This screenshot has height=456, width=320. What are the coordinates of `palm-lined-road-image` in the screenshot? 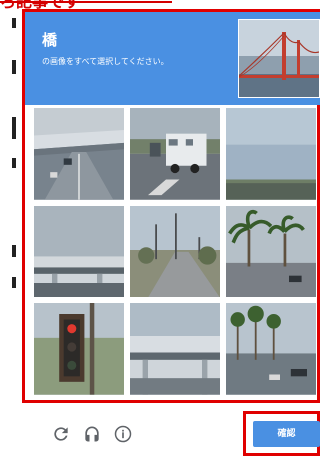 It's located at (271, 349).